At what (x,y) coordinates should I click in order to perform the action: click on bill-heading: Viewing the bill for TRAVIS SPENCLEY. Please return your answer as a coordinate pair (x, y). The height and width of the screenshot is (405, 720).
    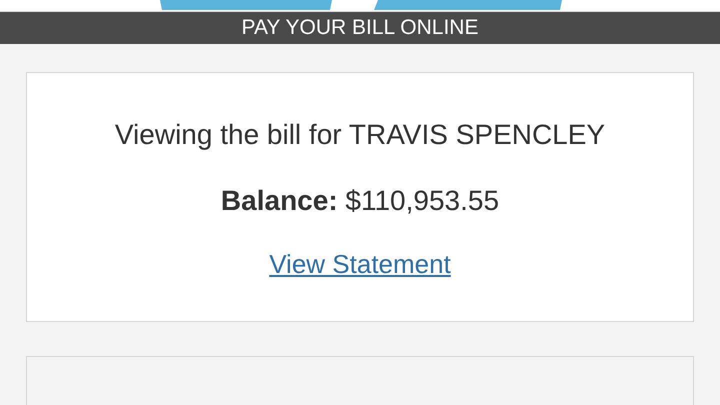
    Looking at the image, I should click on (360, 134).